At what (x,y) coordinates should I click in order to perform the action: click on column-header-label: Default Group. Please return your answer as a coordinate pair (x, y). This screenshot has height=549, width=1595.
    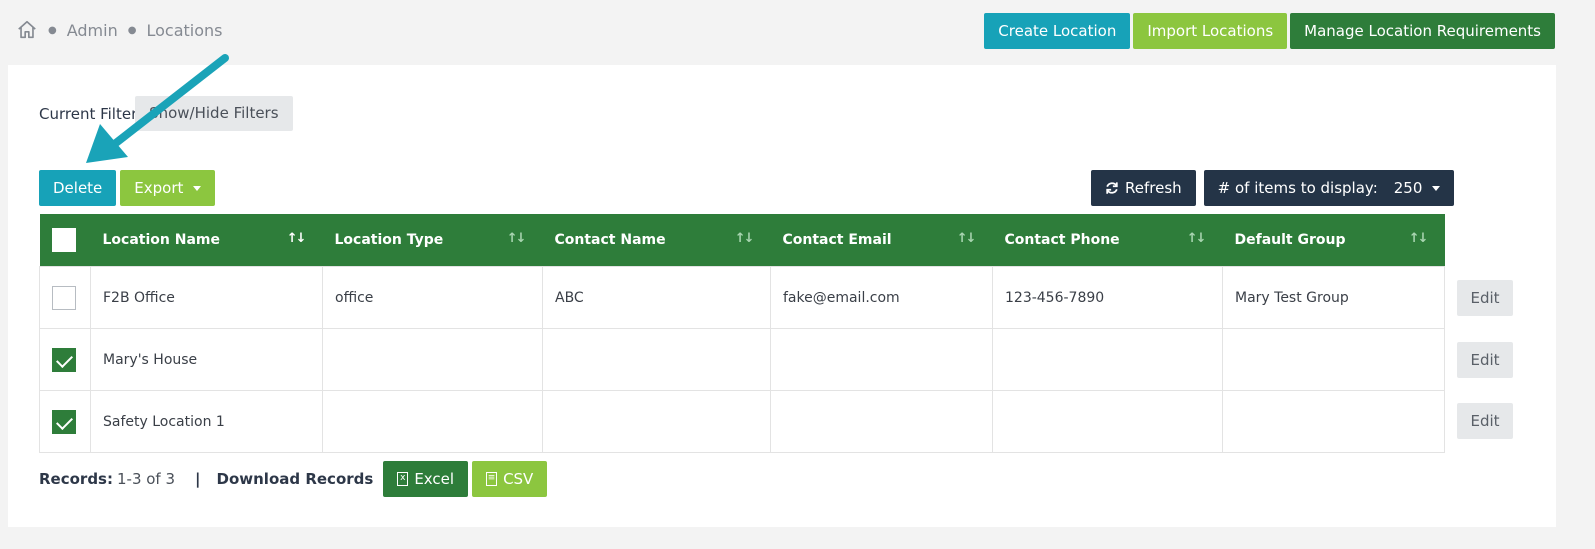
    Looking at the image, I should click on (1290, 240).